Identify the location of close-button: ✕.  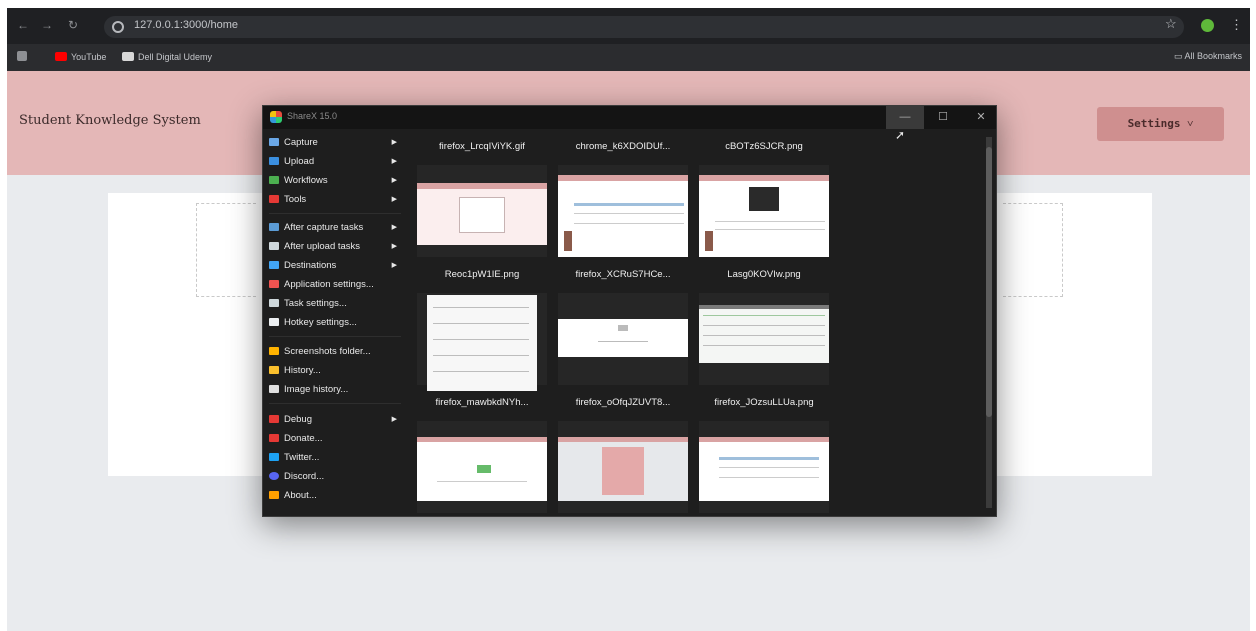
(981, 117).